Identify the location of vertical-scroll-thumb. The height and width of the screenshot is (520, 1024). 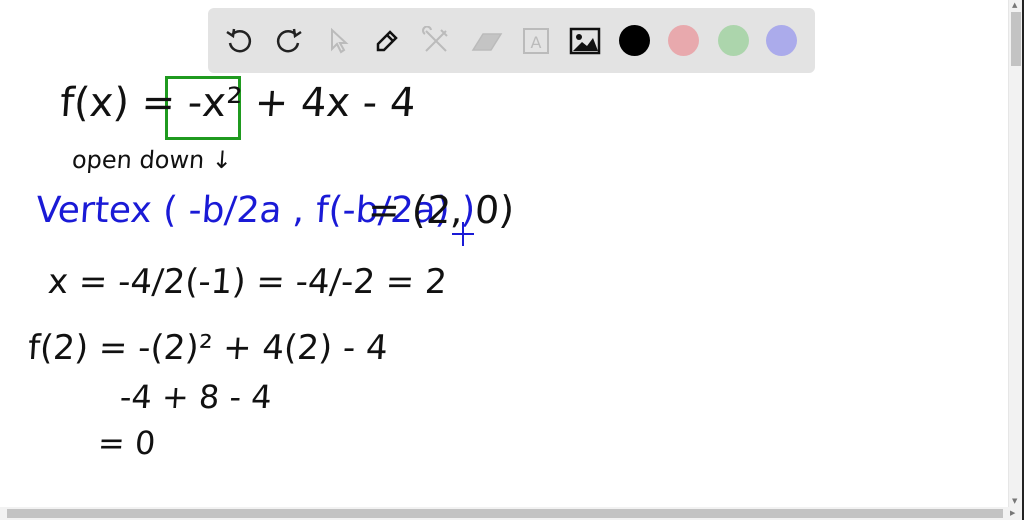
(1016, 39).